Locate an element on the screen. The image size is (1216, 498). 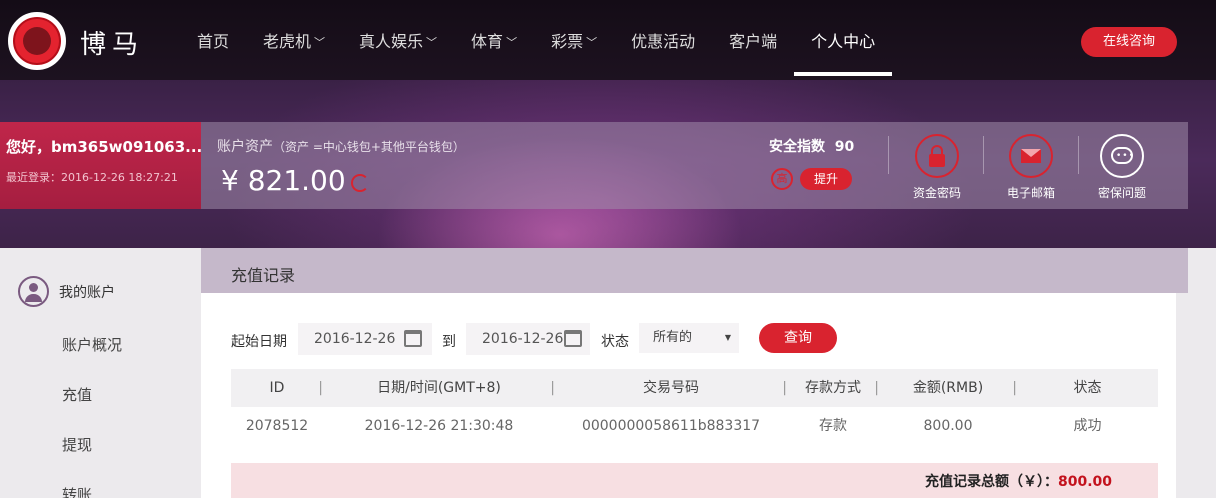
query-button: 查询 is located at coordinates (798, 338).